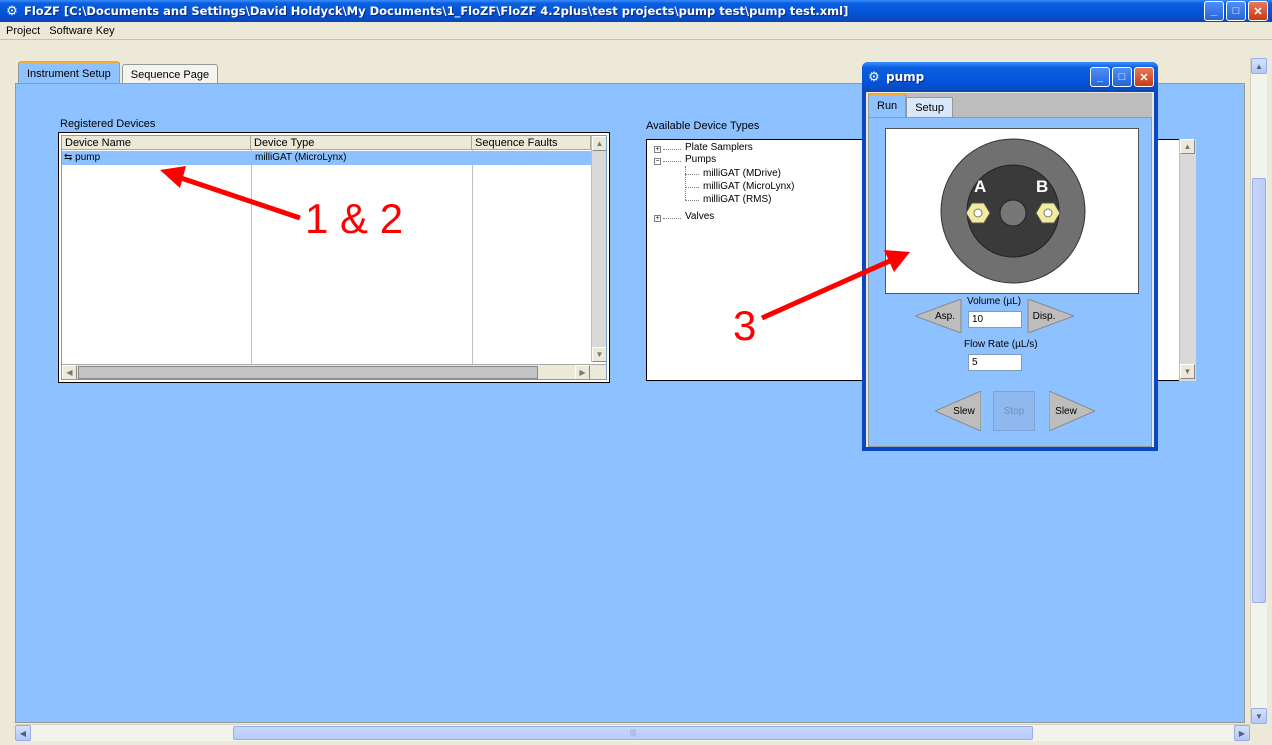  Describe the element at coordinates (173, 177) in the screenshot. I see `arrow-1-2-head` at that location.